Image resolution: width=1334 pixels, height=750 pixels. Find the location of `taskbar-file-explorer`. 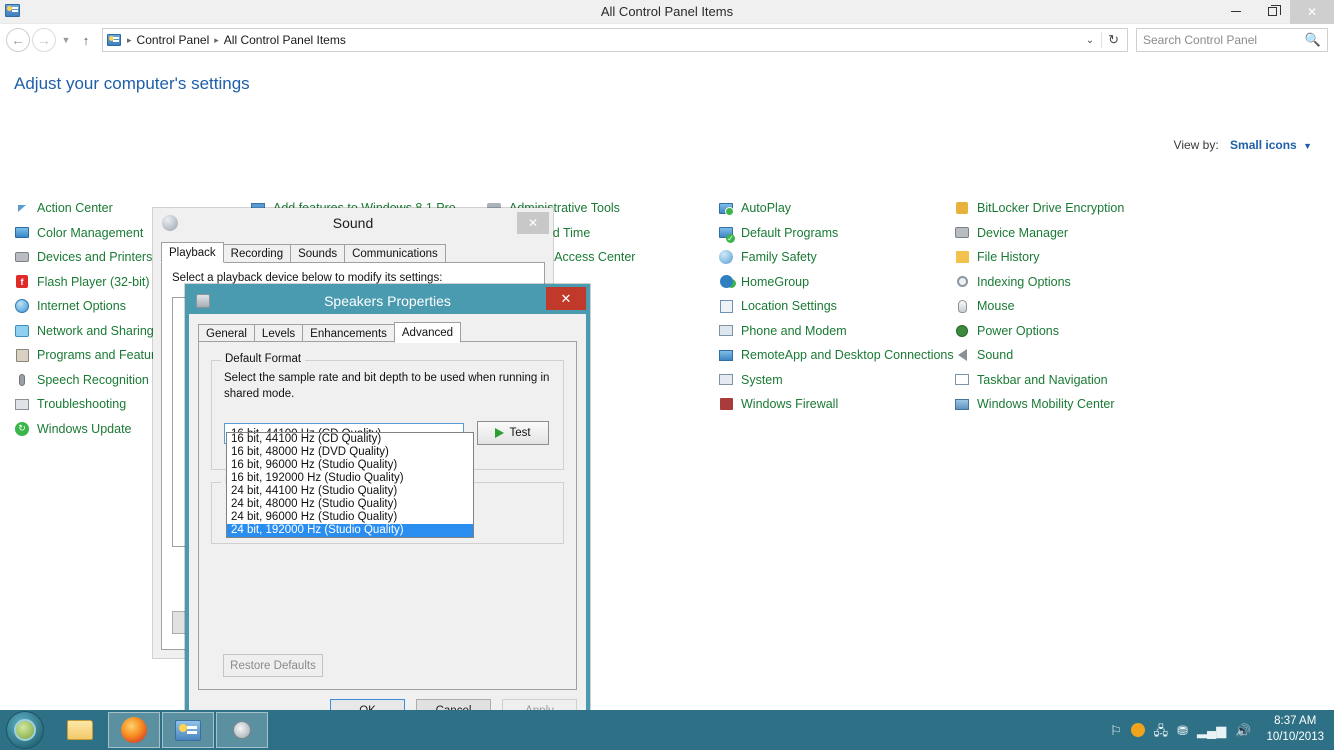

taskbar-file-explorer is located at coordinates (80, 730).